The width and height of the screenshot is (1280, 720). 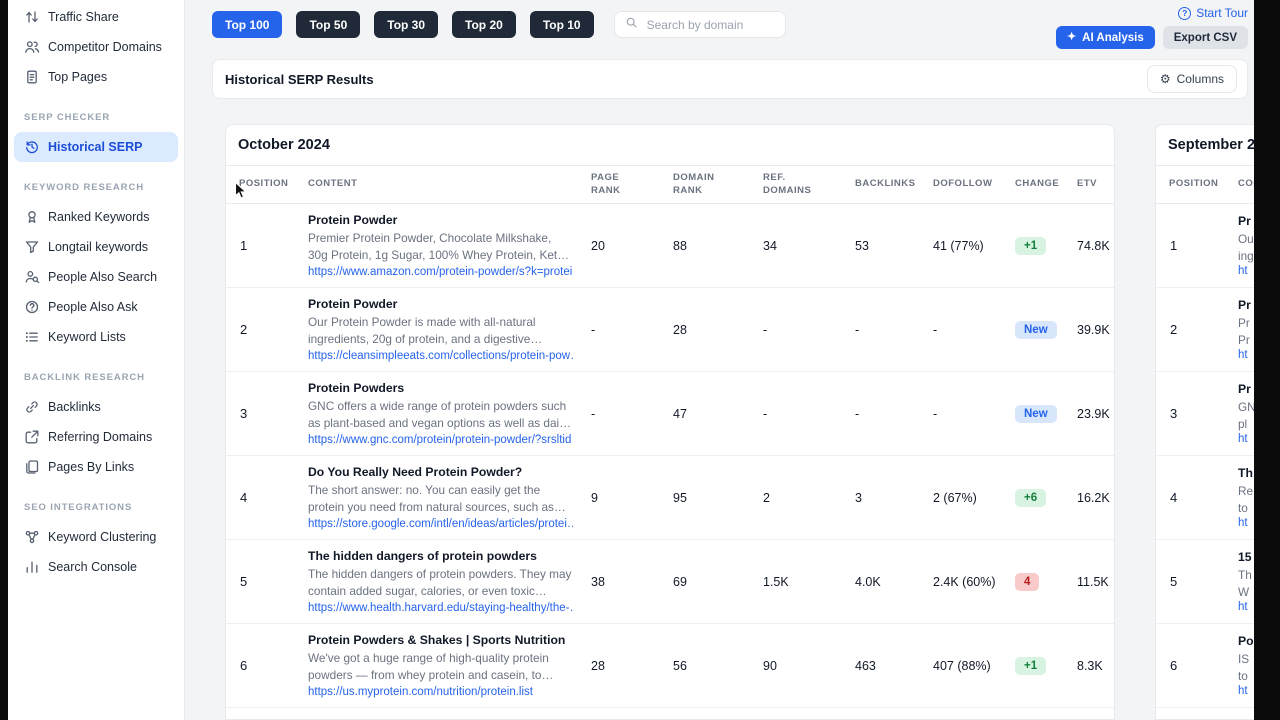 What do you see at coordinates (1090, 184) in the screenshot?
I see `column-header-etv: ETV` at bounding box center [1090, 184].